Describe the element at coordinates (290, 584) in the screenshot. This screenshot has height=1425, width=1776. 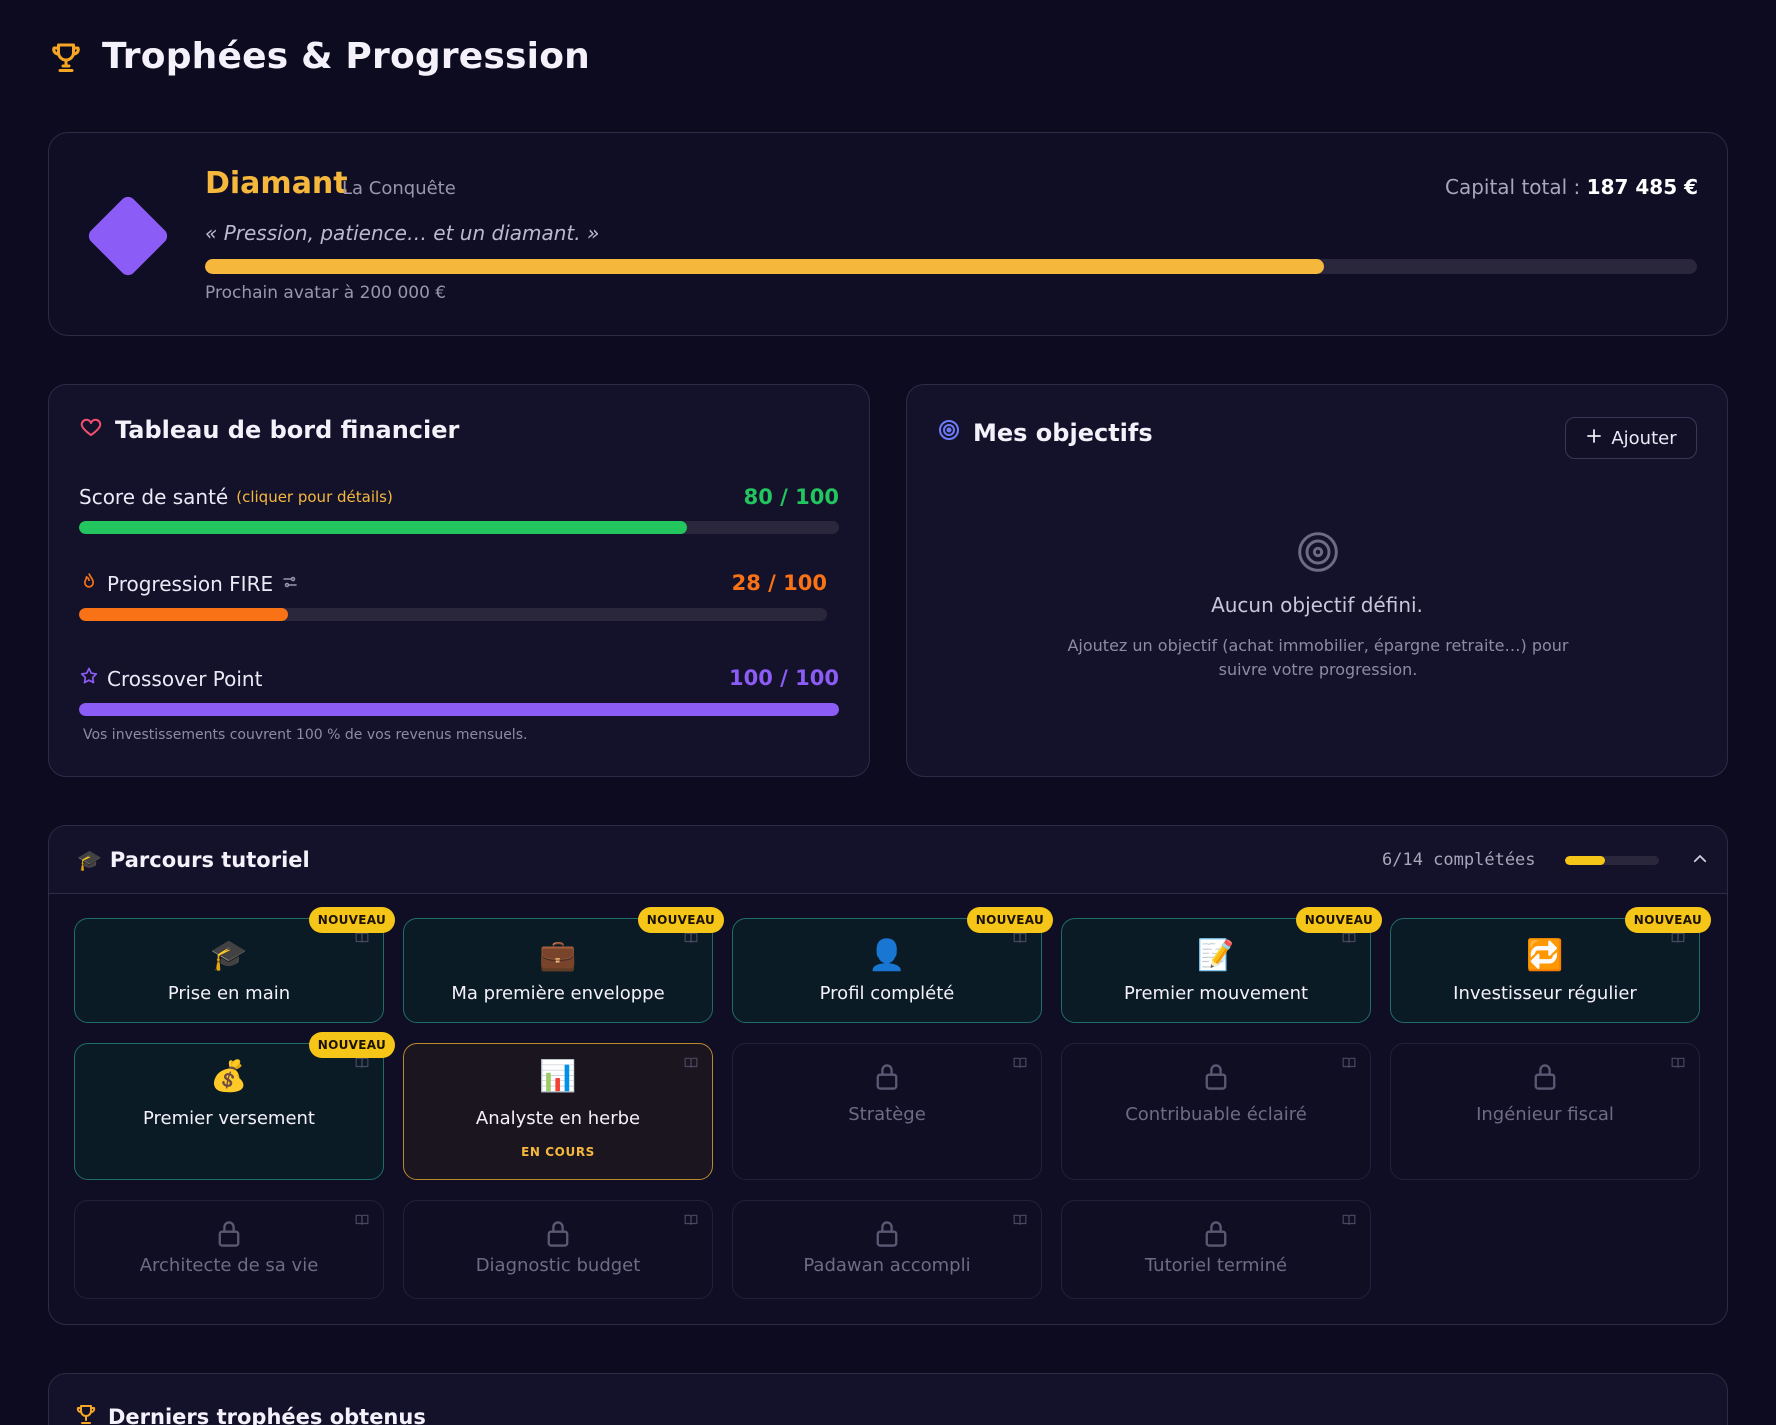
I see `settings-sliders-icon` at that location.